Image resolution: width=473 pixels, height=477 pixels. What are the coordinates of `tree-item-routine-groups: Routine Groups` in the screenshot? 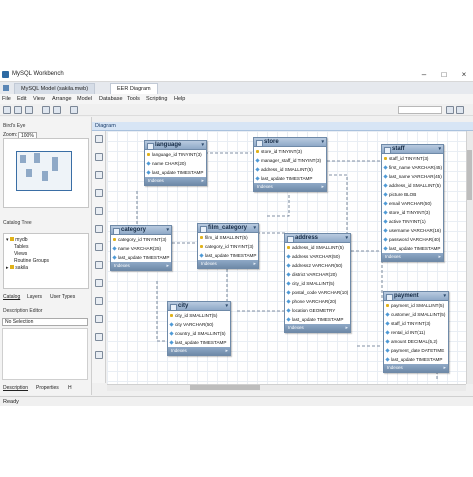 It's located at (31, 261).